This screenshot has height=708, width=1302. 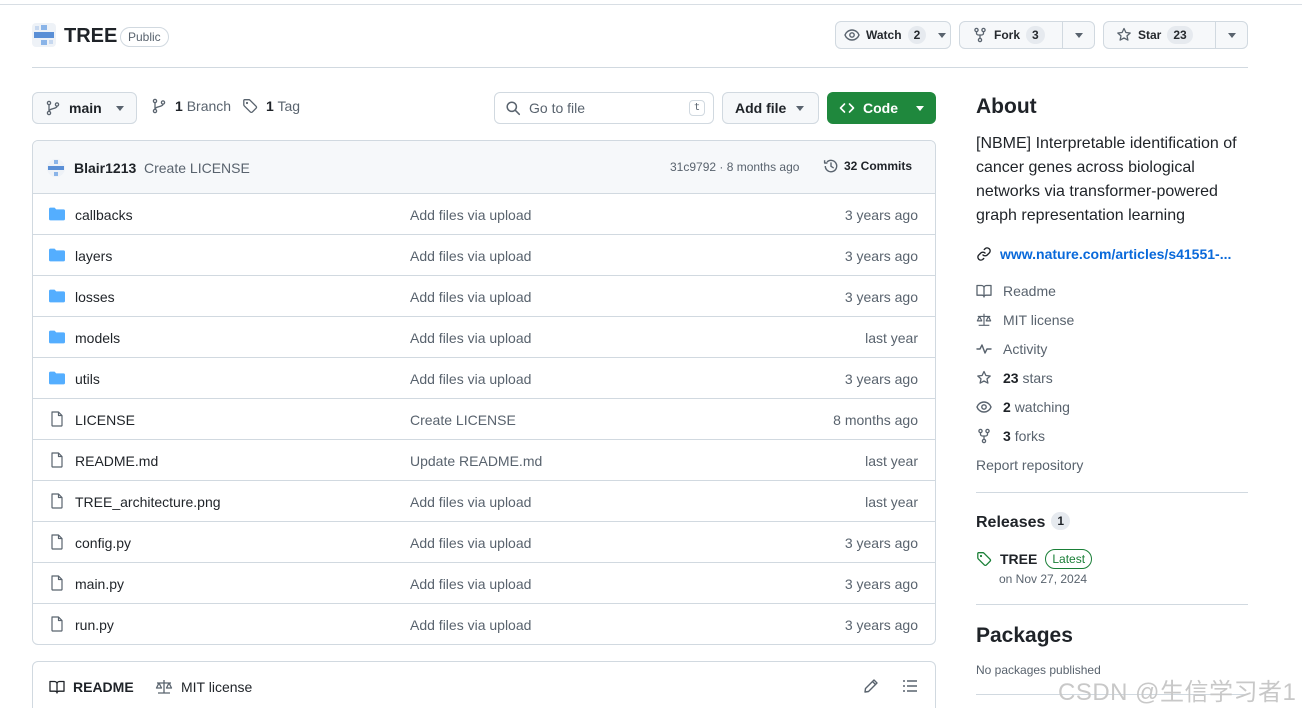 What do you see at coordinates (44, 35) in the screenshot?
I see `repo-avatar-icon` at bounding box center [44, 35].